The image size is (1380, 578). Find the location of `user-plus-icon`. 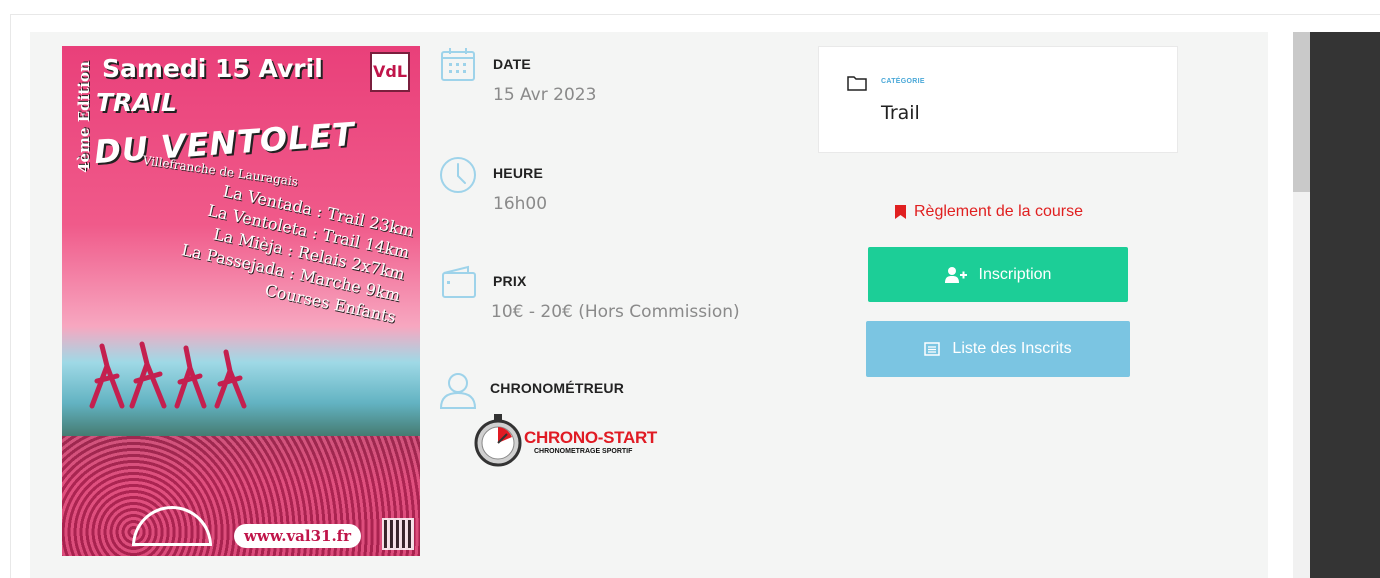

user-plus-icon is located at coordinates (955, 274).